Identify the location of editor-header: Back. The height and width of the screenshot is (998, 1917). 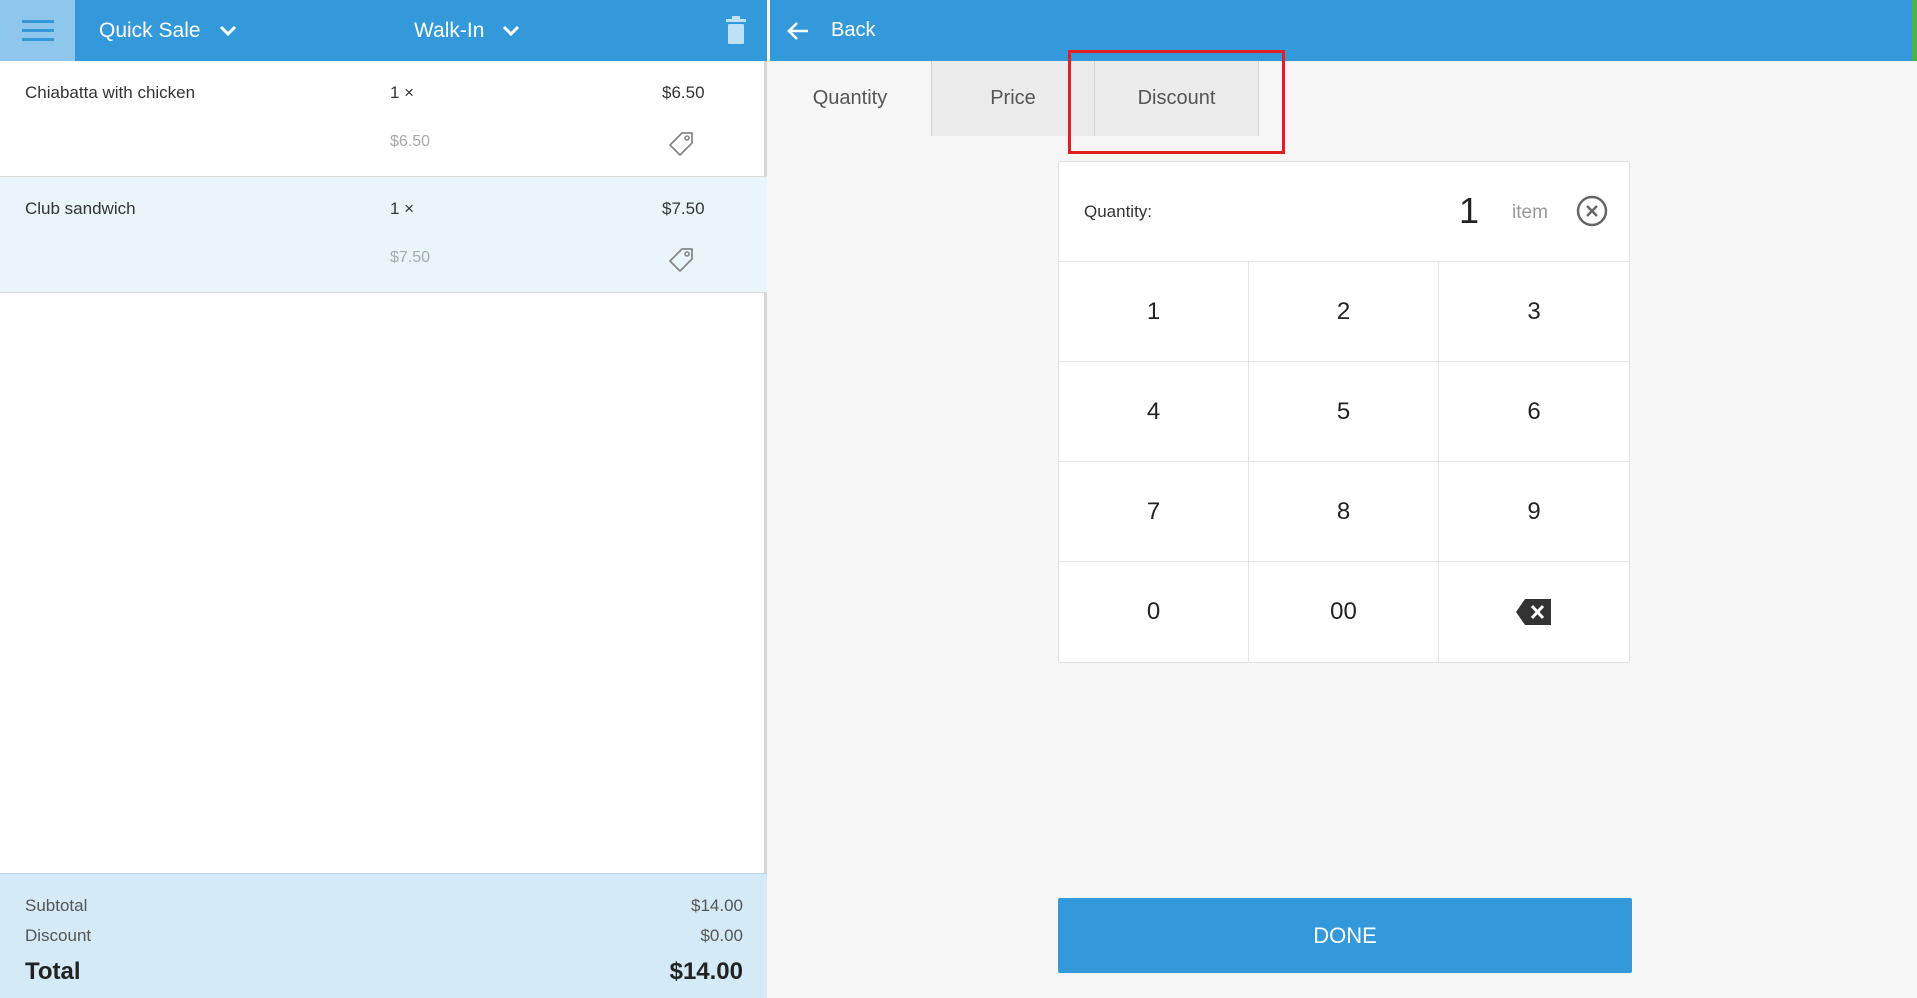
(1343, 30).